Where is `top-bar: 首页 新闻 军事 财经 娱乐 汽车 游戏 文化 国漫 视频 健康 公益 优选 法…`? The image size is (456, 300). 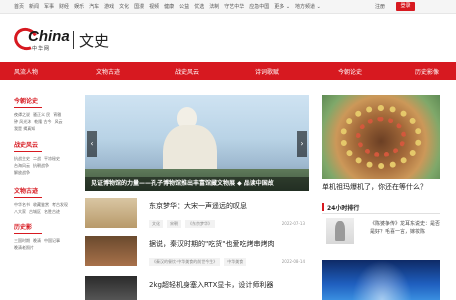 top-bar: 首页 新闻 军事 财经 娱乐 汽车 游戏 文化 国漫 视频 健康 公益 优选 法… is located at coordinates (228, 7).